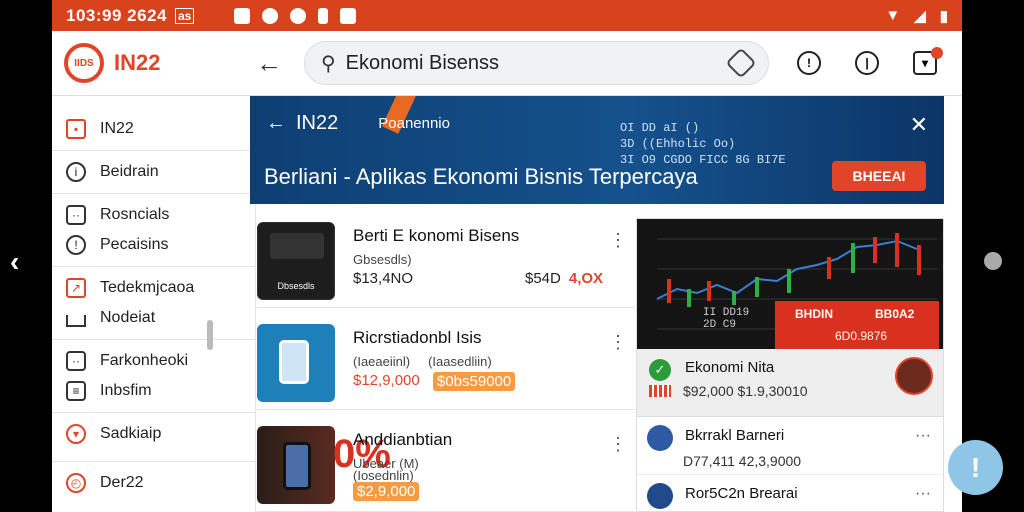 This screenshot has height=512, width=1024. I want to click on banner-back-icon: ←, so click(276, 123).